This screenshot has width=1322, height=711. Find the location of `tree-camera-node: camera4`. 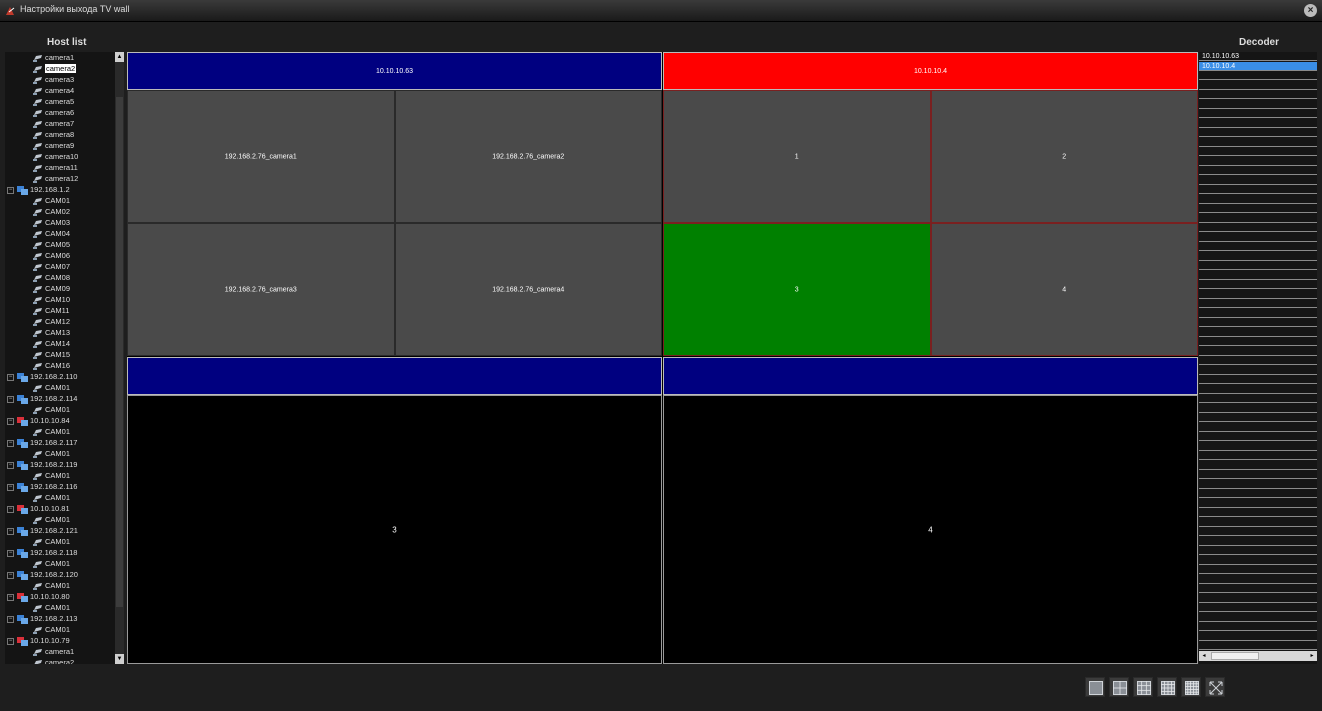

tree-camera-node: camera4 is located at coordinates (53, 90).